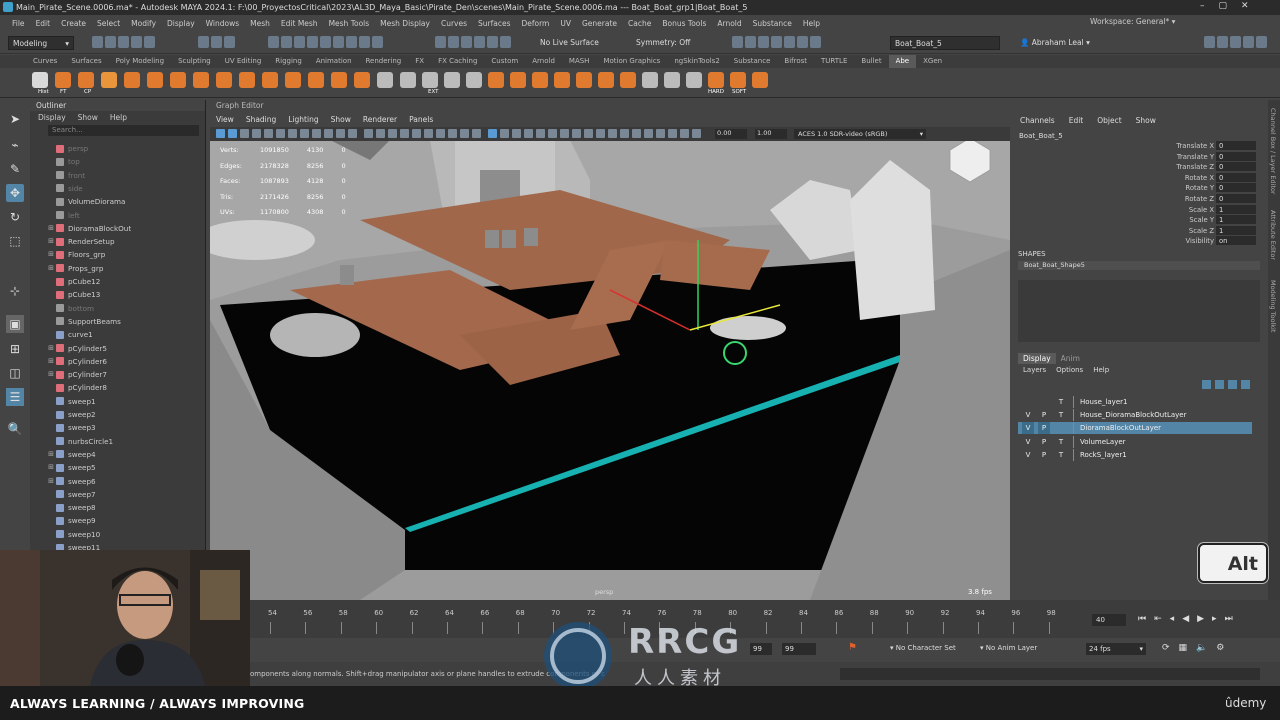  What do you see at coordinates (1204, 619) in the screenshot?
I see `play-forward-icon: ▶` at bounding box center [1204, 619].